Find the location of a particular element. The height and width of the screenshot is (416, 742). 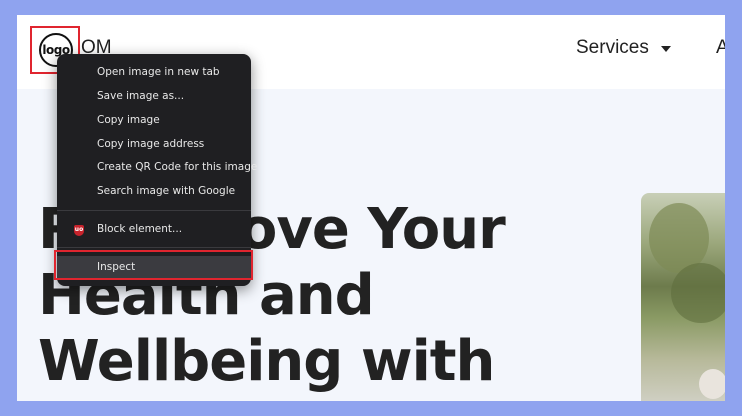

caret-down-icon is located at coordinates (665, 49).